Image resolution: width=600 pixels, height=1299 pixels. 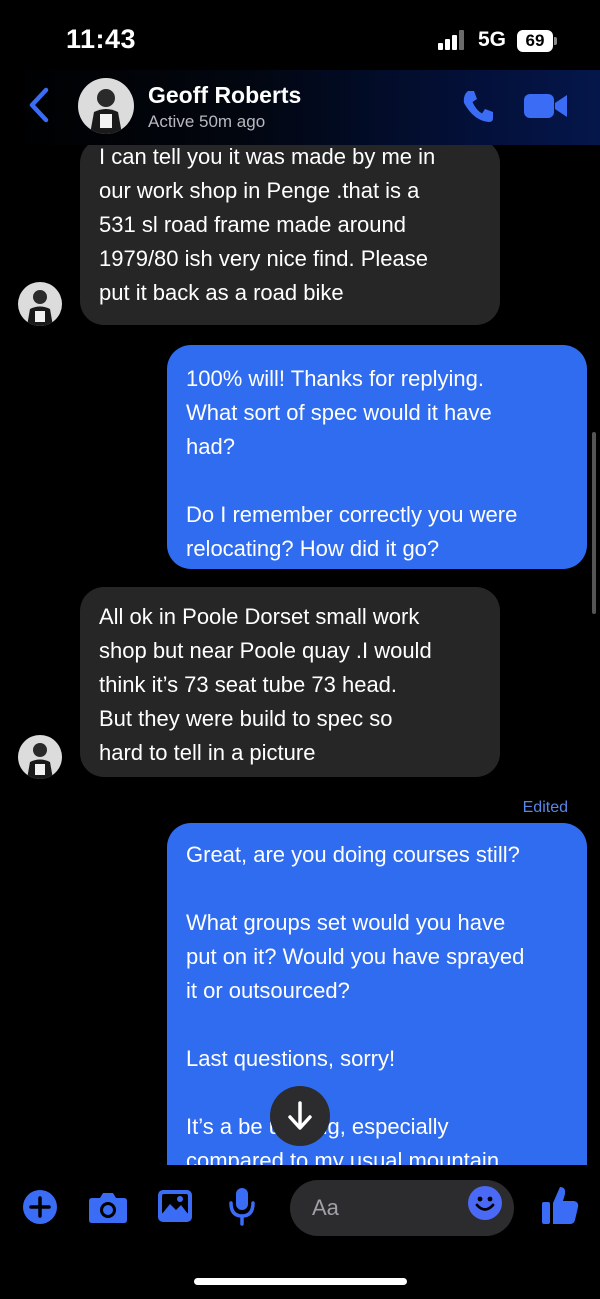 I want to click on home-indicator, so click(x=300, y=1281).